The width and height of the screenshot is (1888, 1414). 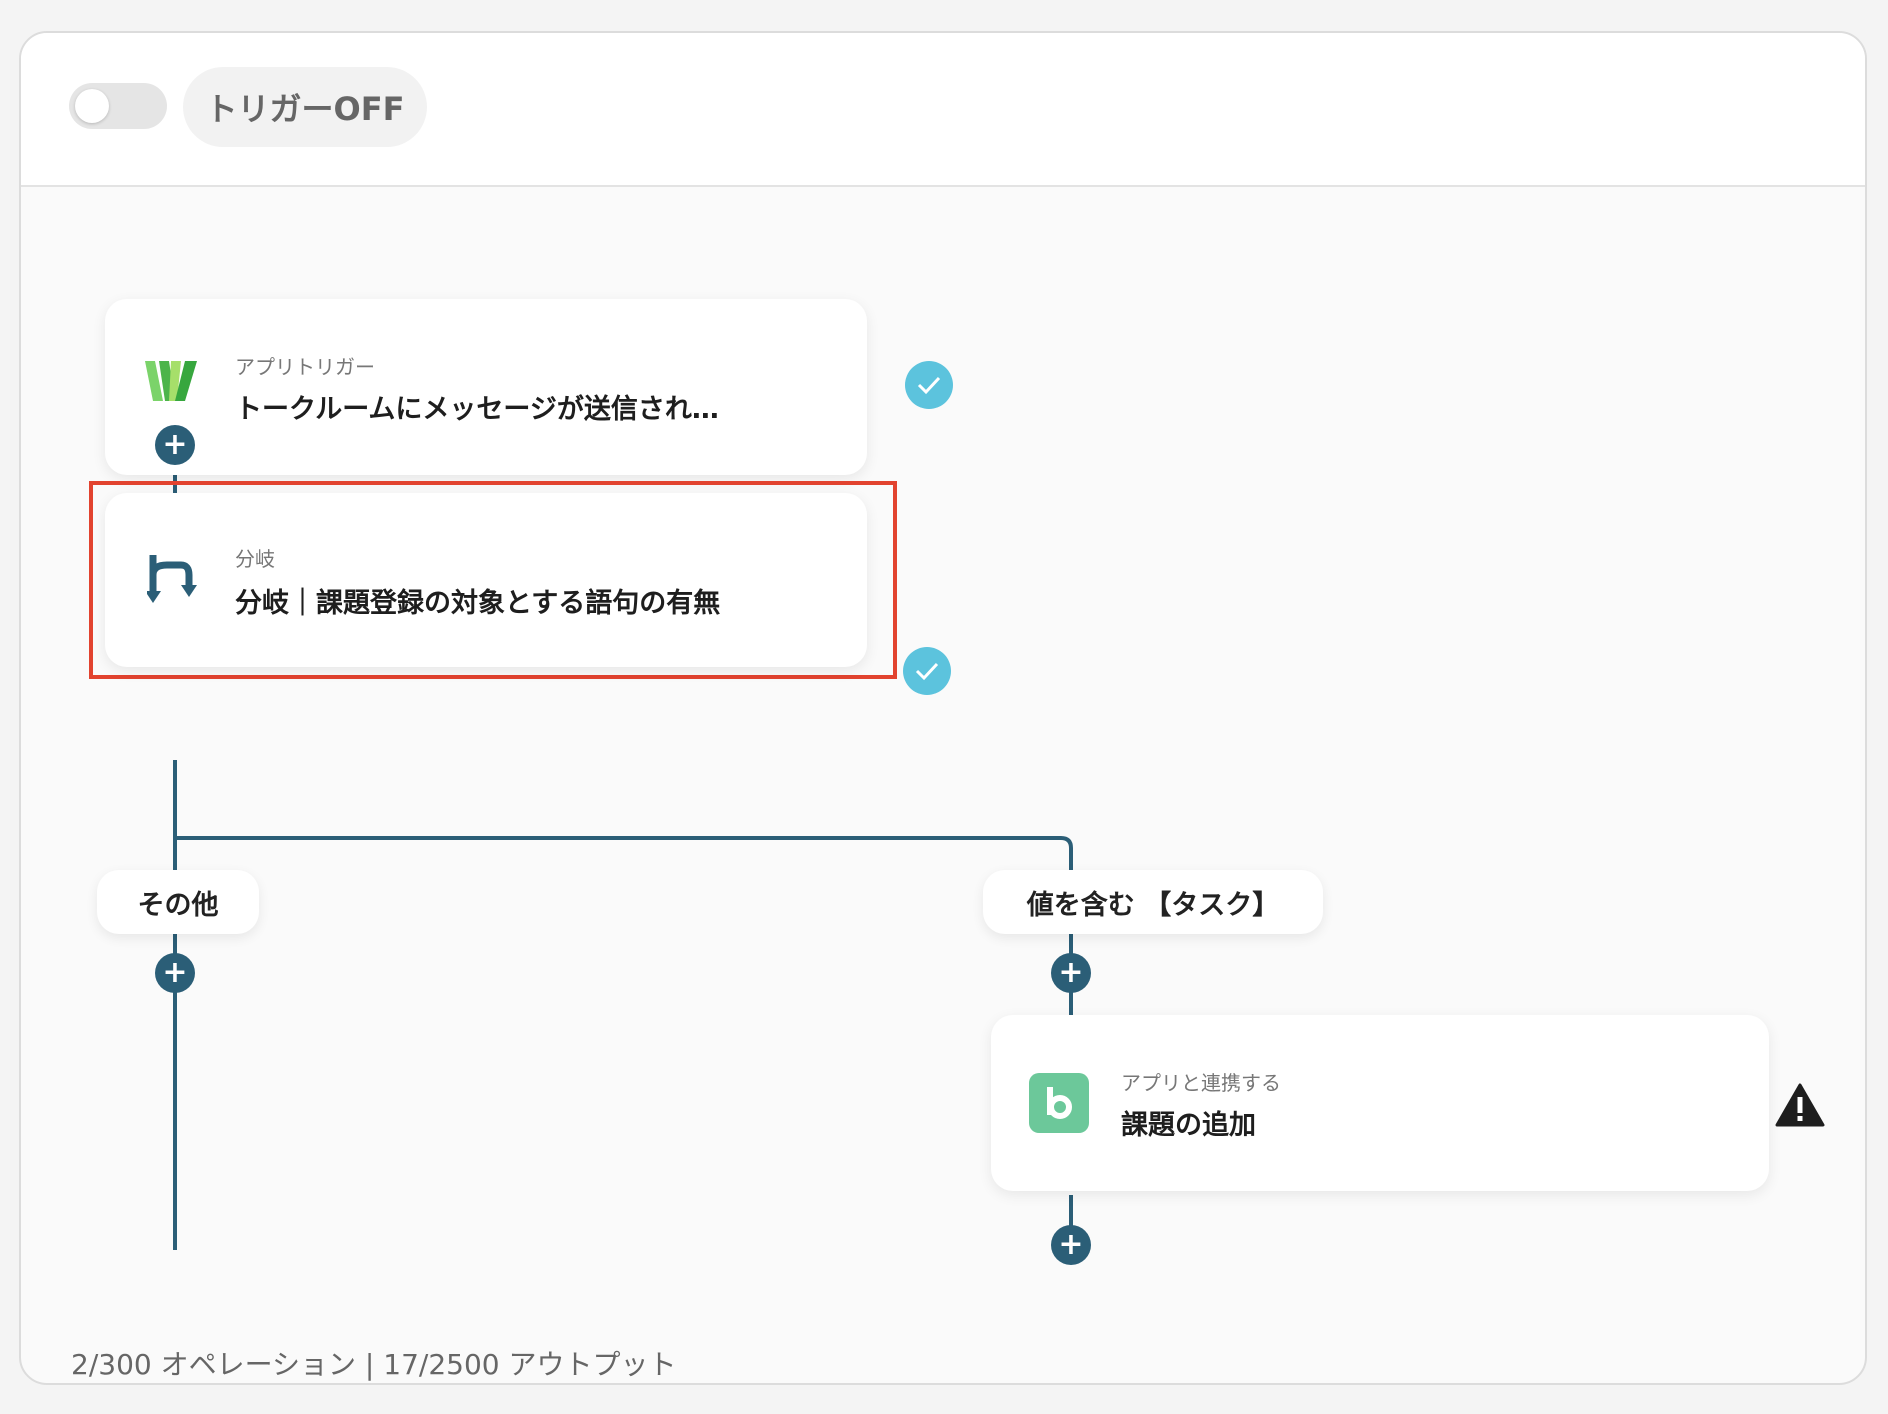 What do you see at coordinates (374, 1364) in the screenshot?
I see `usage-summary: 2/300 オペレーション | 17/2500 アウトプット` at bounding box center [374, 1364].